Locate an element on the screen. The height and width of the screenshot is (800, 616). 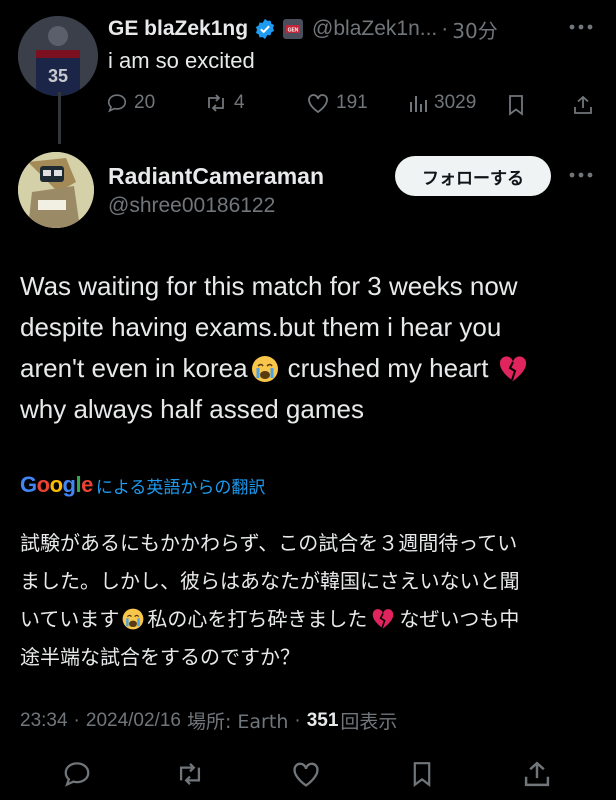
translation-line: なぜいつも中 is located at coordinates (459, 619).